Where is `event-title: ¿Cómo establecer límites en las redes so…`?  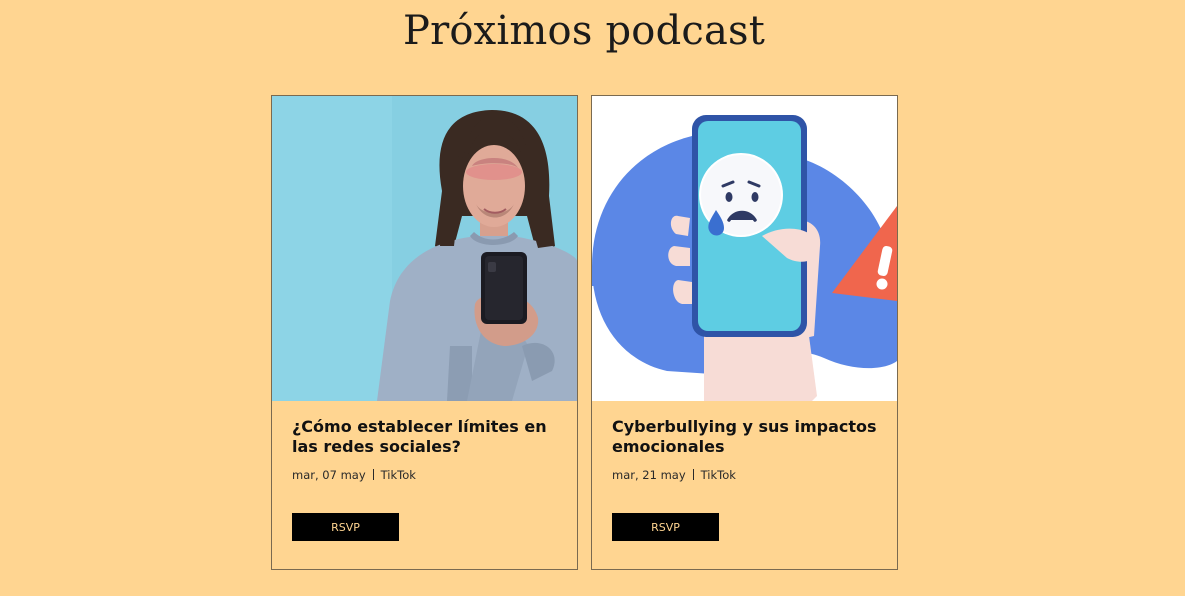 event-title: ¿Cómo establecer límites en las redes so… is located at coordinates (427, 437).